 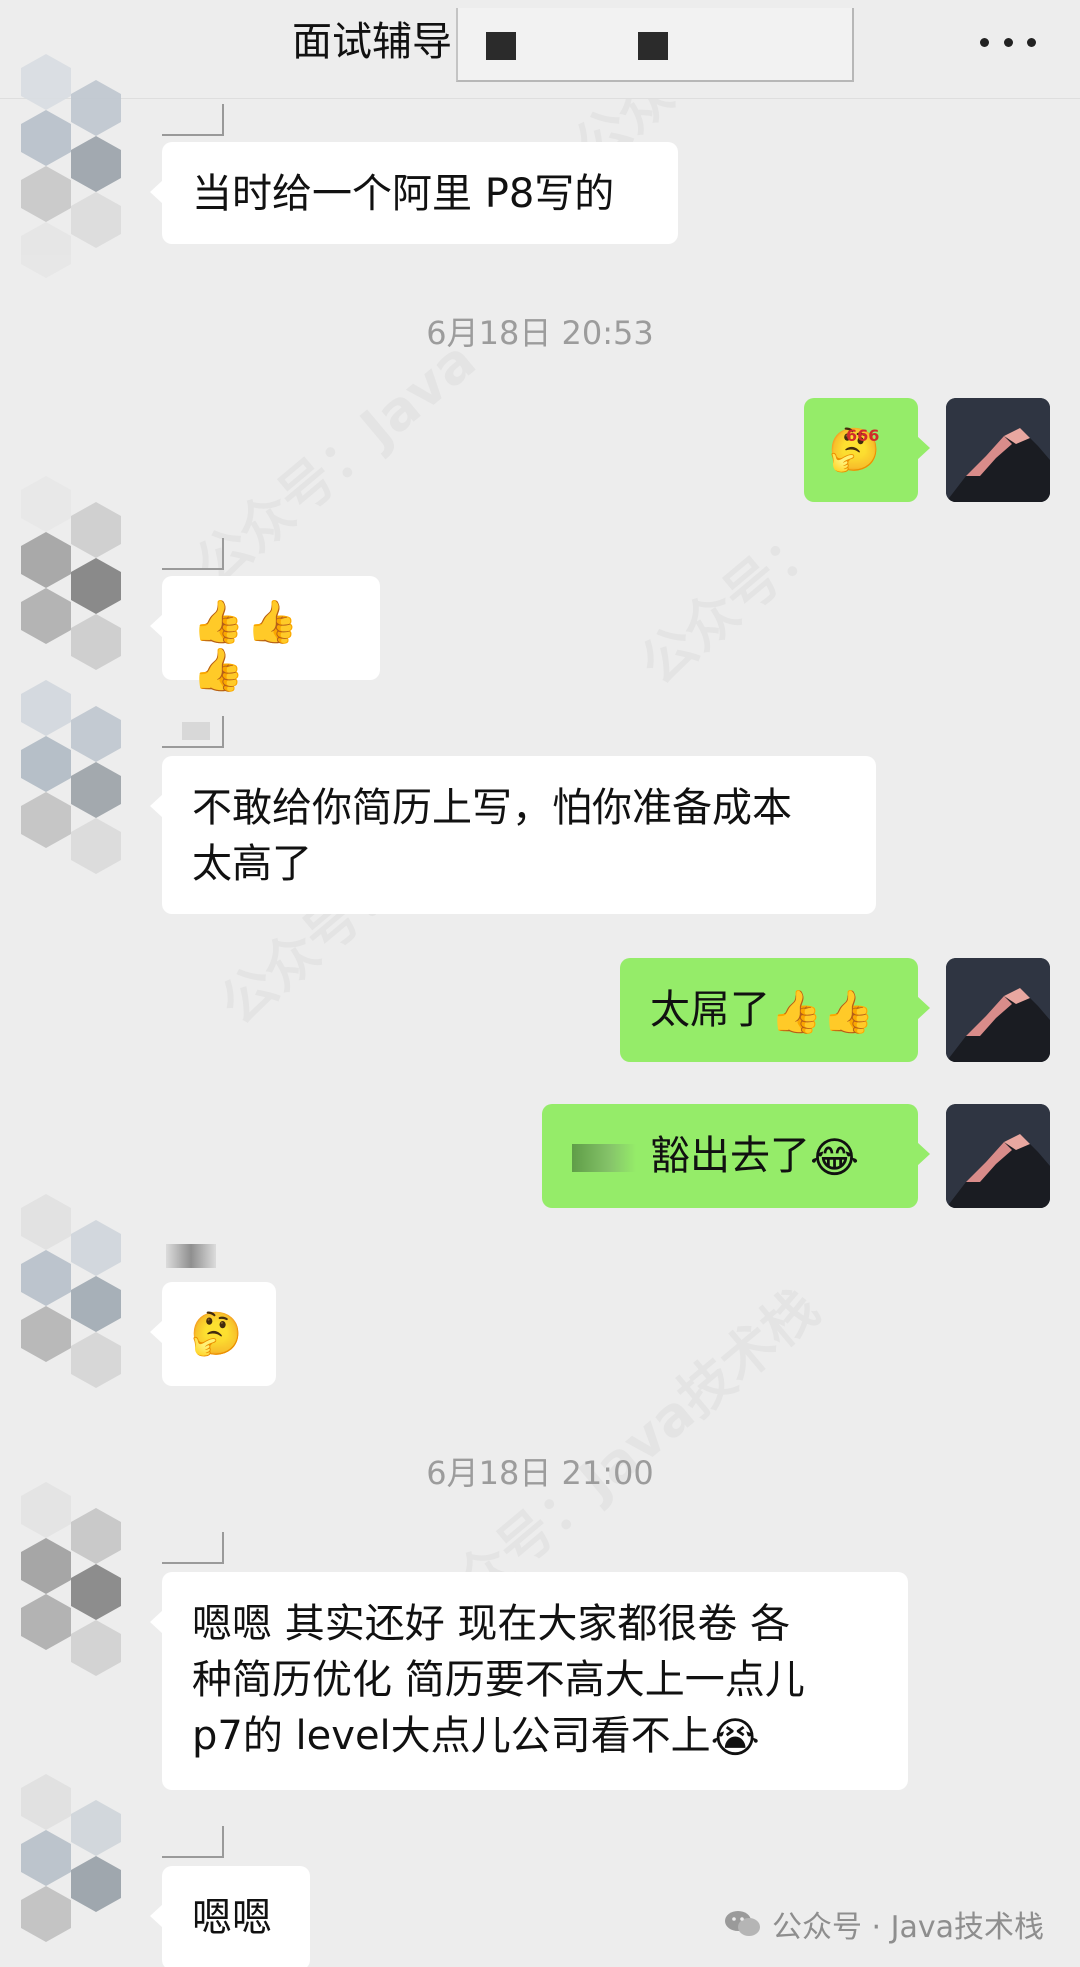 I want to click on message-bubble-self: 太屌了👍👍, so click(x=775, y=1010).